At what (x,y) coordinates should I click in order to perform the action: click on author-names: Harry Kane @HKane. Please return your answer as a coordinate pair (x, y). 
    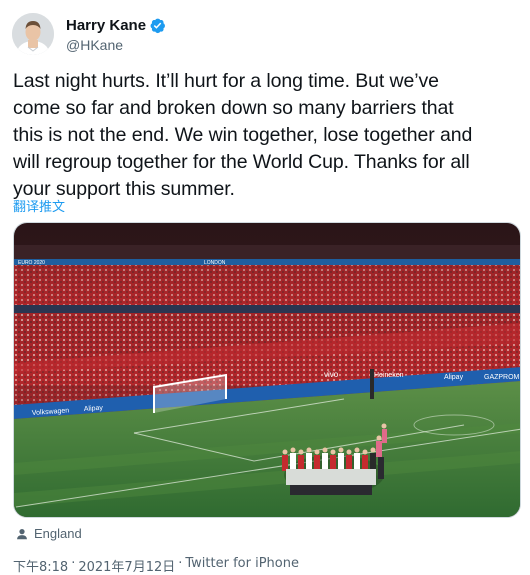
    Looking at the image, I should click on (116, 34).